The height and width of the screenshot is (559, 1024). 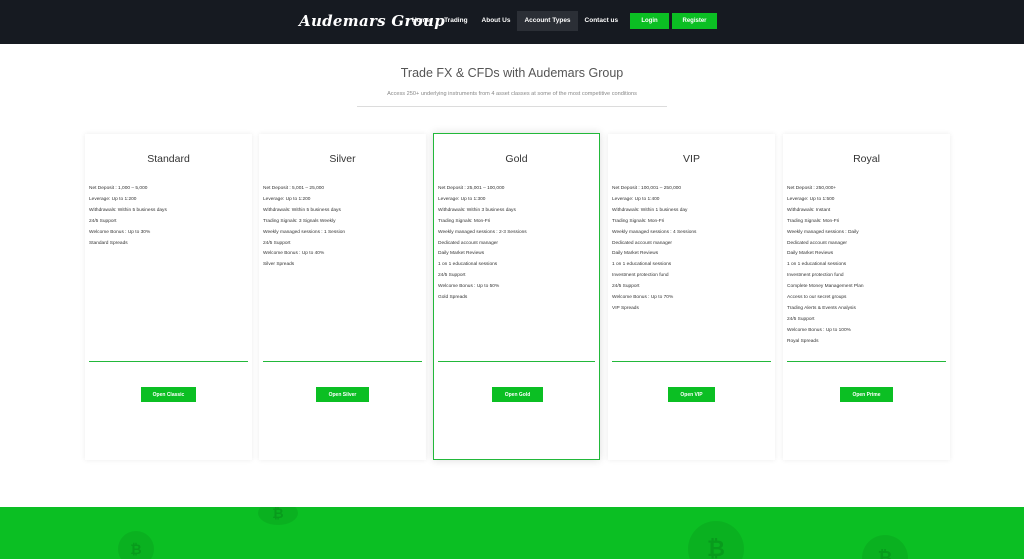 I want to click on nav-account-types: Account Types, so click(x=547, y=21).